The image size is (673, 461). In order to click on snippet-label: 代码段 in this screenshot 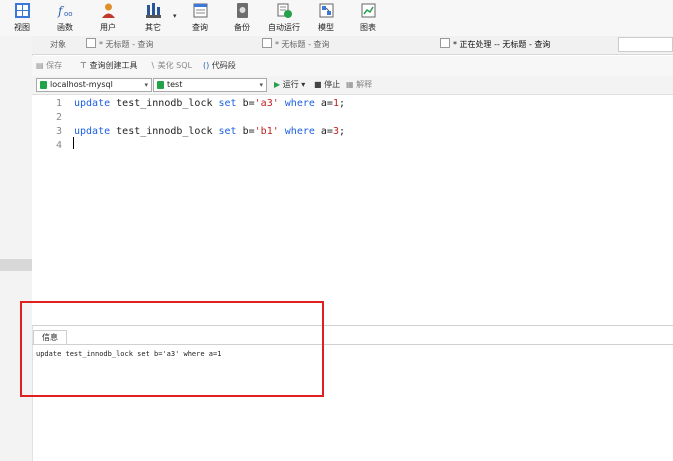, I will do `click(223, 65)`.